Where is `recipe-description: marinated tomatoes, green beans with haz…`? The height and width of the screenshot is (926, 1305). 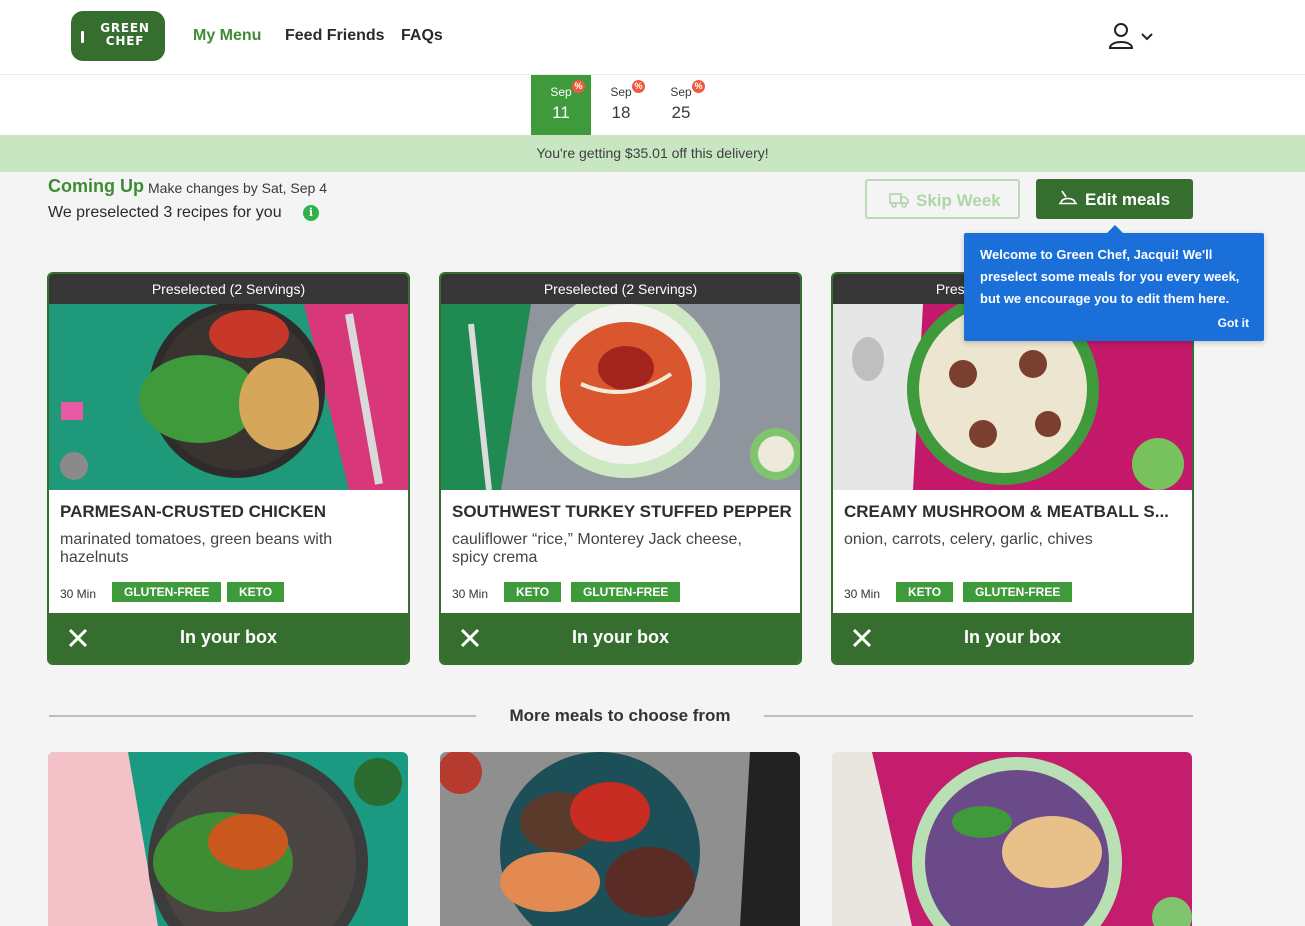
recipe-description: marinated tomatoes, green beans with haz… is located at coordinates (196, 548).